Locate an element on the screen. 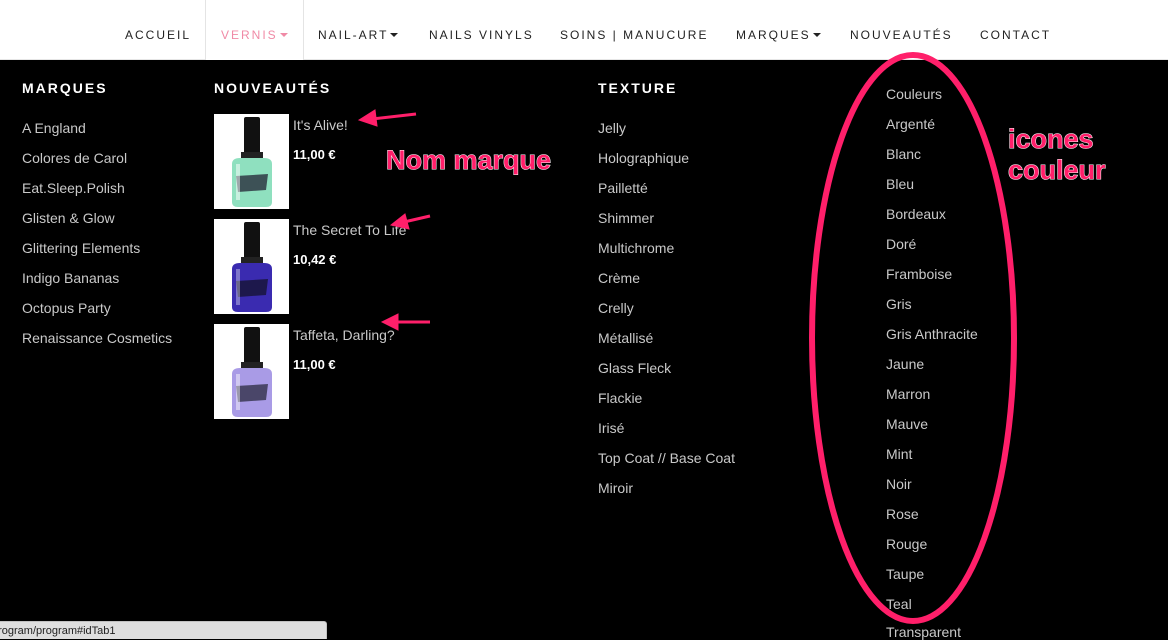 This screenshot has width=1168, height=640. texture-link: Crelly is located at coordinates (616, 308).